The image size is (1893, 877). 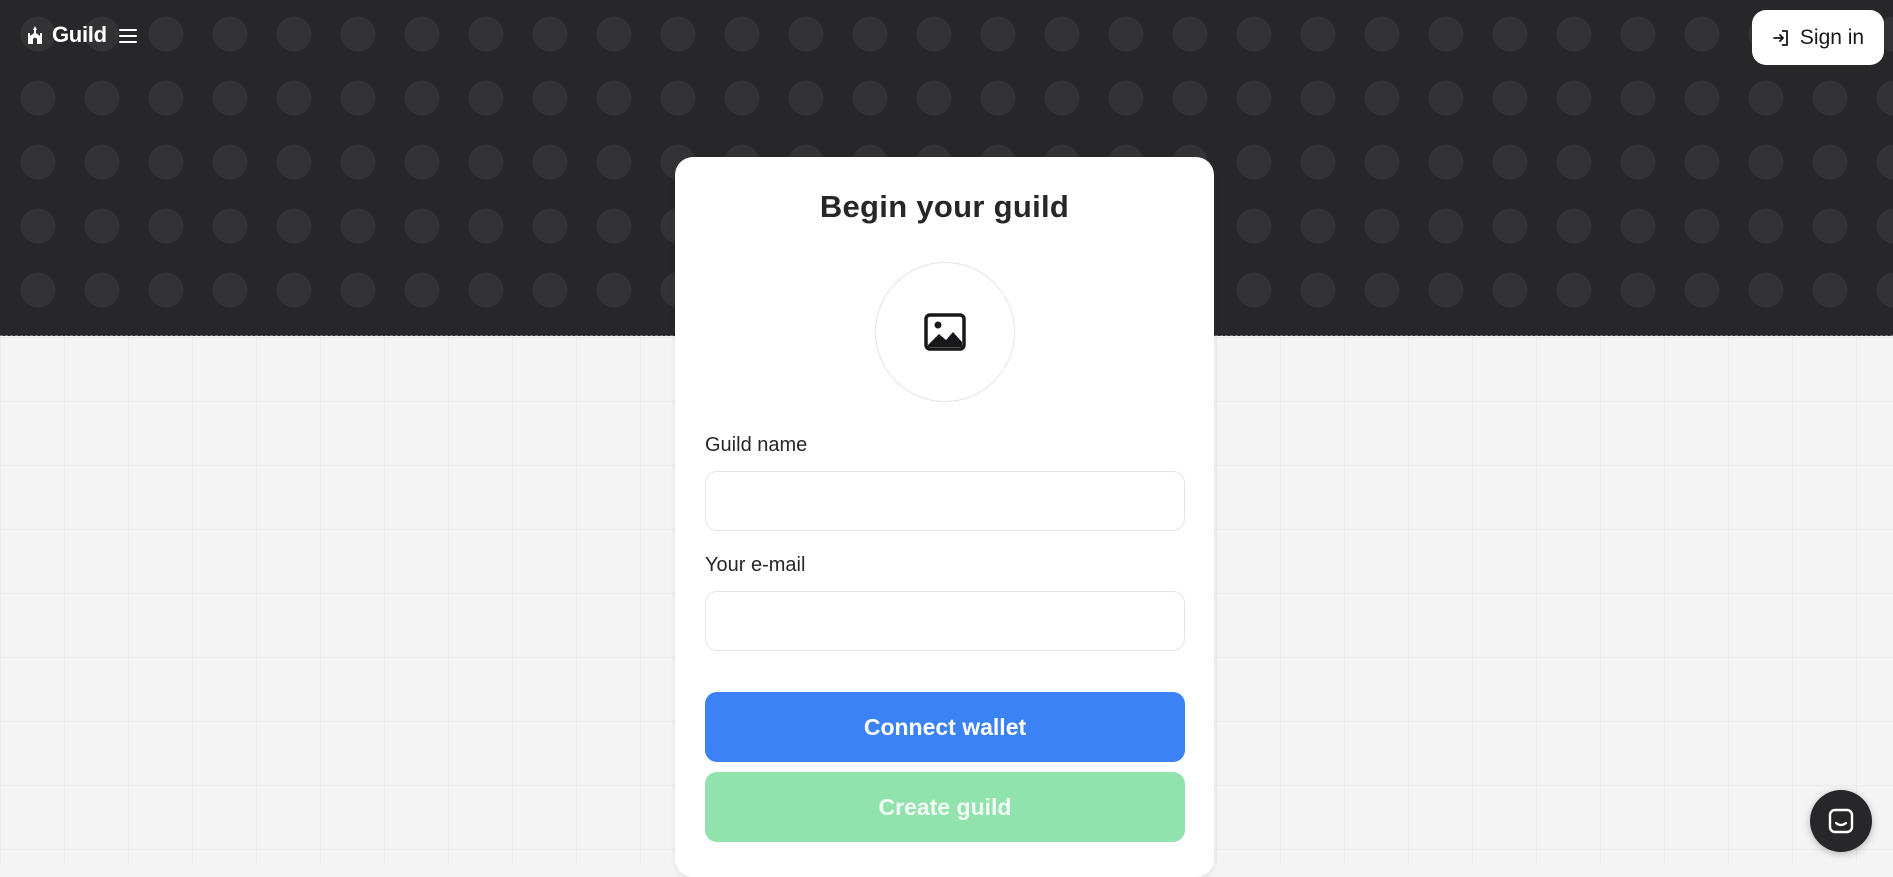 I want to click on email-label: Your e-mail, so click(x=755, y=565).